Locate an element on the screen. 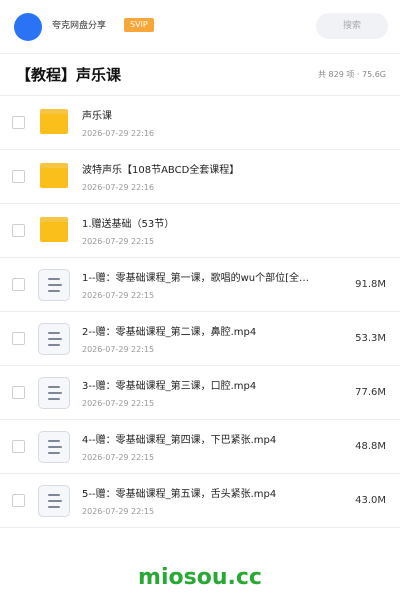 Image resolution: width=400 pixels, height=600 pixels. folder-row: 波特声乐【108节ABCD全套课程】 2026-07-29 22:16 is located at coordinates (200, 177).